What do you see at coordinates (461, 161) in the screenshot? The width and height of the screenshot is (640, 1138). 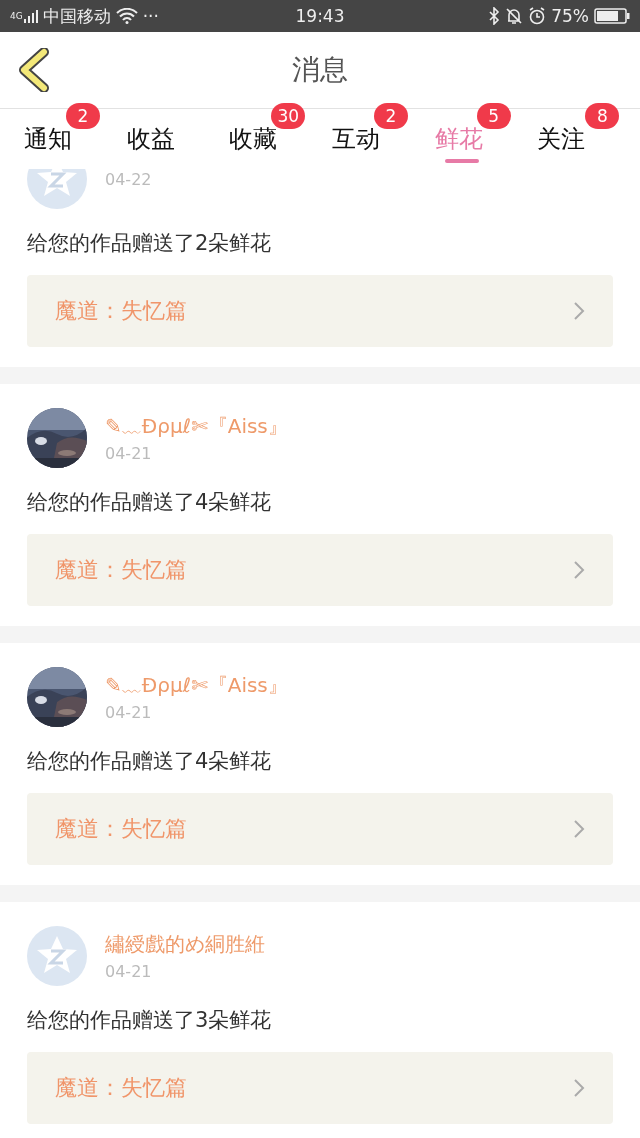 I see `tab-underline` at bounding box center [461, 161].